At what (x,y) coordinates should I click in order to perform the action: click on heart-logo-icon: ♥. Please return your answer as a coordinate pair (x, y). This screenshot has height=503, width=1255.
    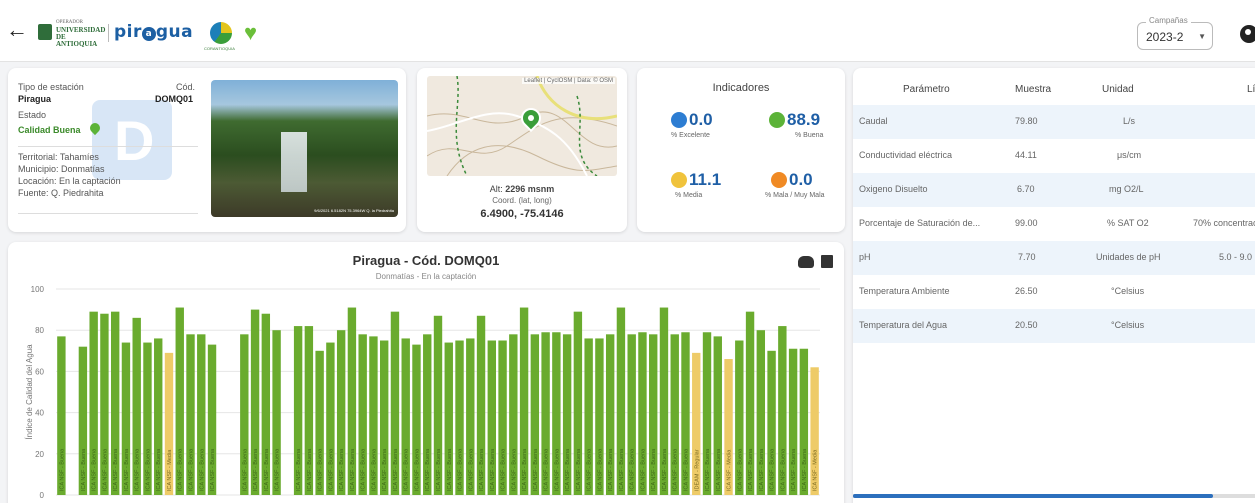
    Looking at the image, I should click on (251, 32).